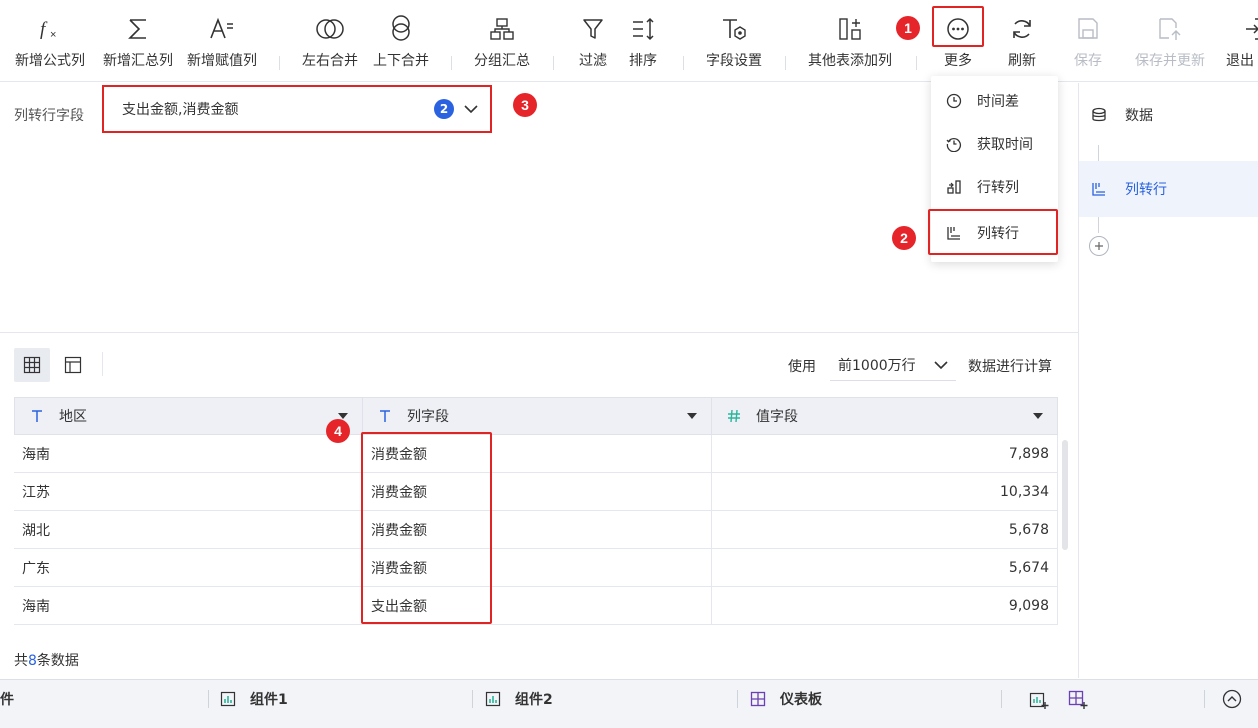 This screenshot has width=1258, height=728. I want to click on field-settings-icon, so click(734, 22).